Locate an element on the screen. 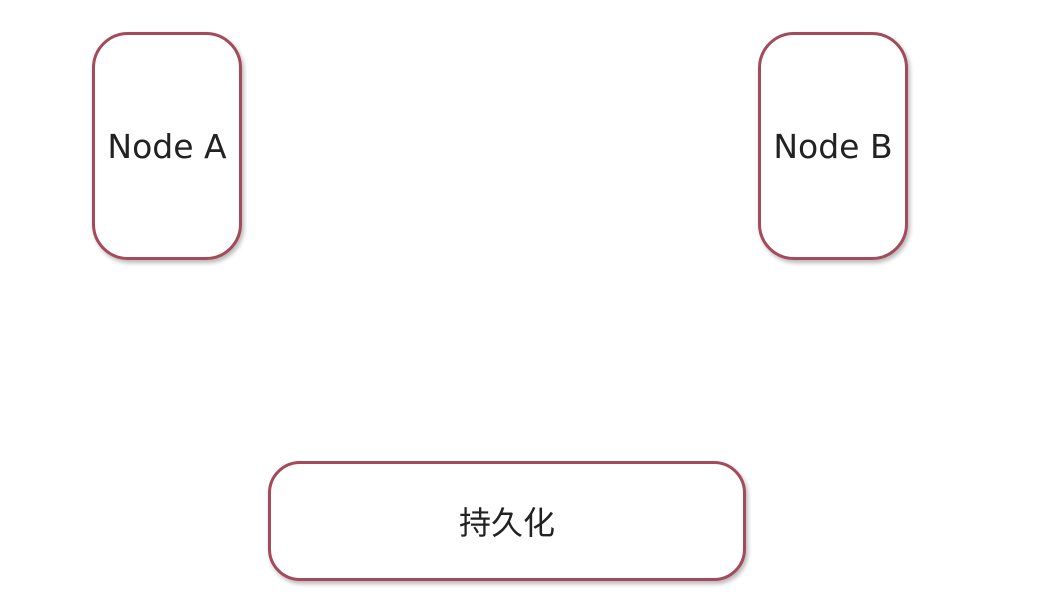 Image resolution: width=1042 pixels, height=614 pixels. node-b-label: Node B is located at coordinates (833, 146).